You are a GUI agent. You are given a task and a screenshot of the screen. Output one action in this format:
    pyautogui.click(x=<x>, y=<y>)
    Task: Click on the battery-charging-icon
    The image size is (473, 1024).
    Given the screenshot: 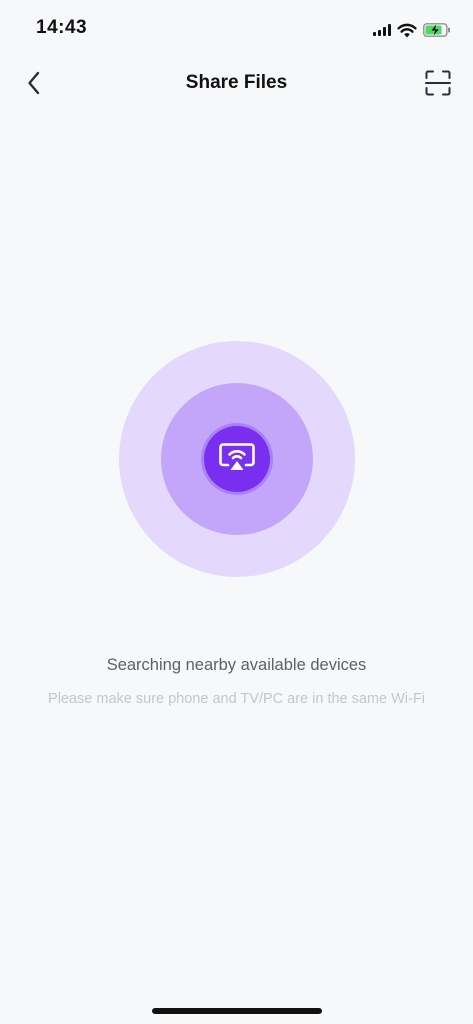 What is the action you would take?
    pyautogui.click(x=437, y=30)
    